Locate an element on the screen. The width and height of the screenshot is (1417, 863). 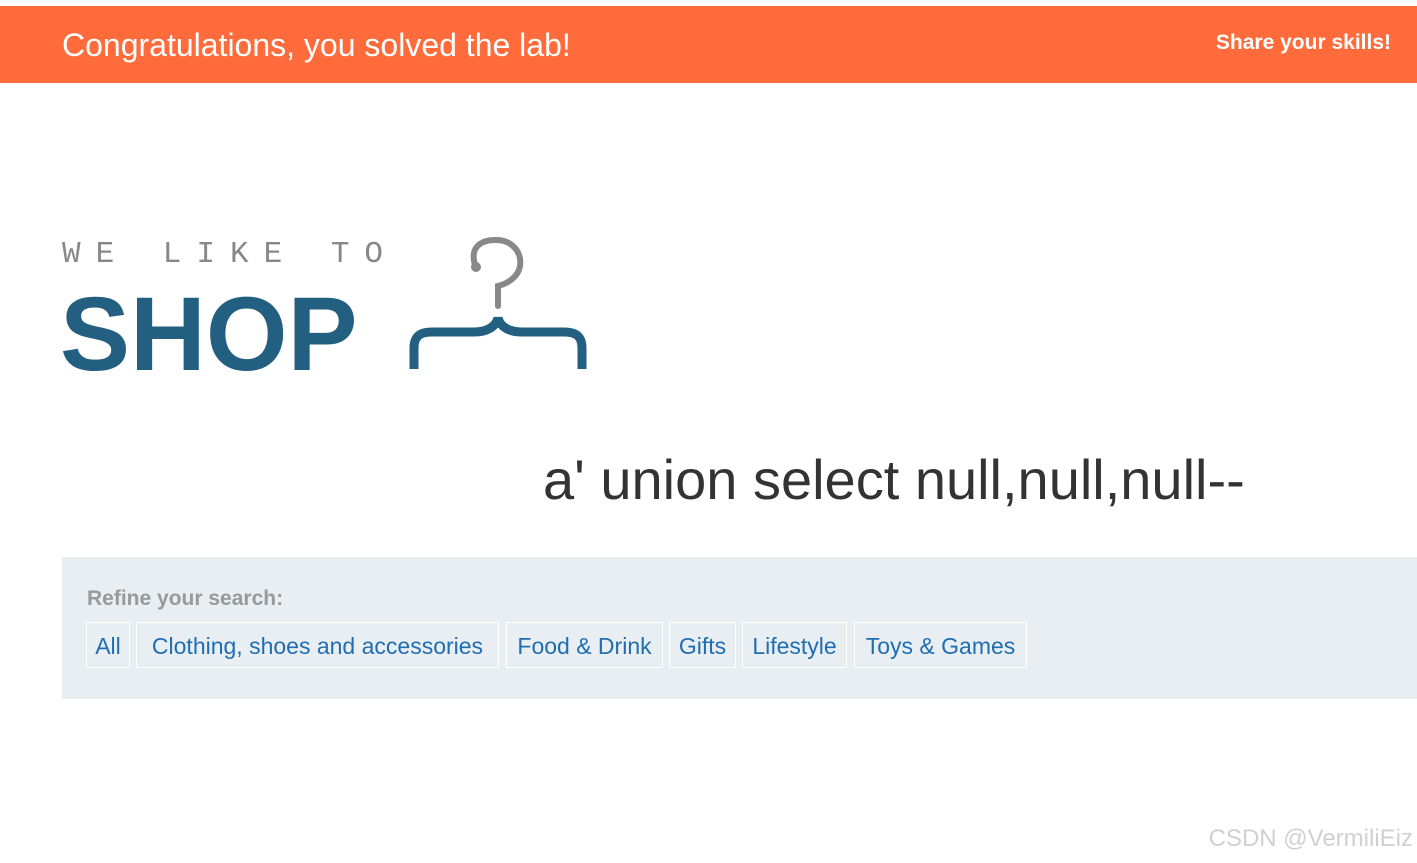
logo-name: SHOP is located at coordinates (209, 326).